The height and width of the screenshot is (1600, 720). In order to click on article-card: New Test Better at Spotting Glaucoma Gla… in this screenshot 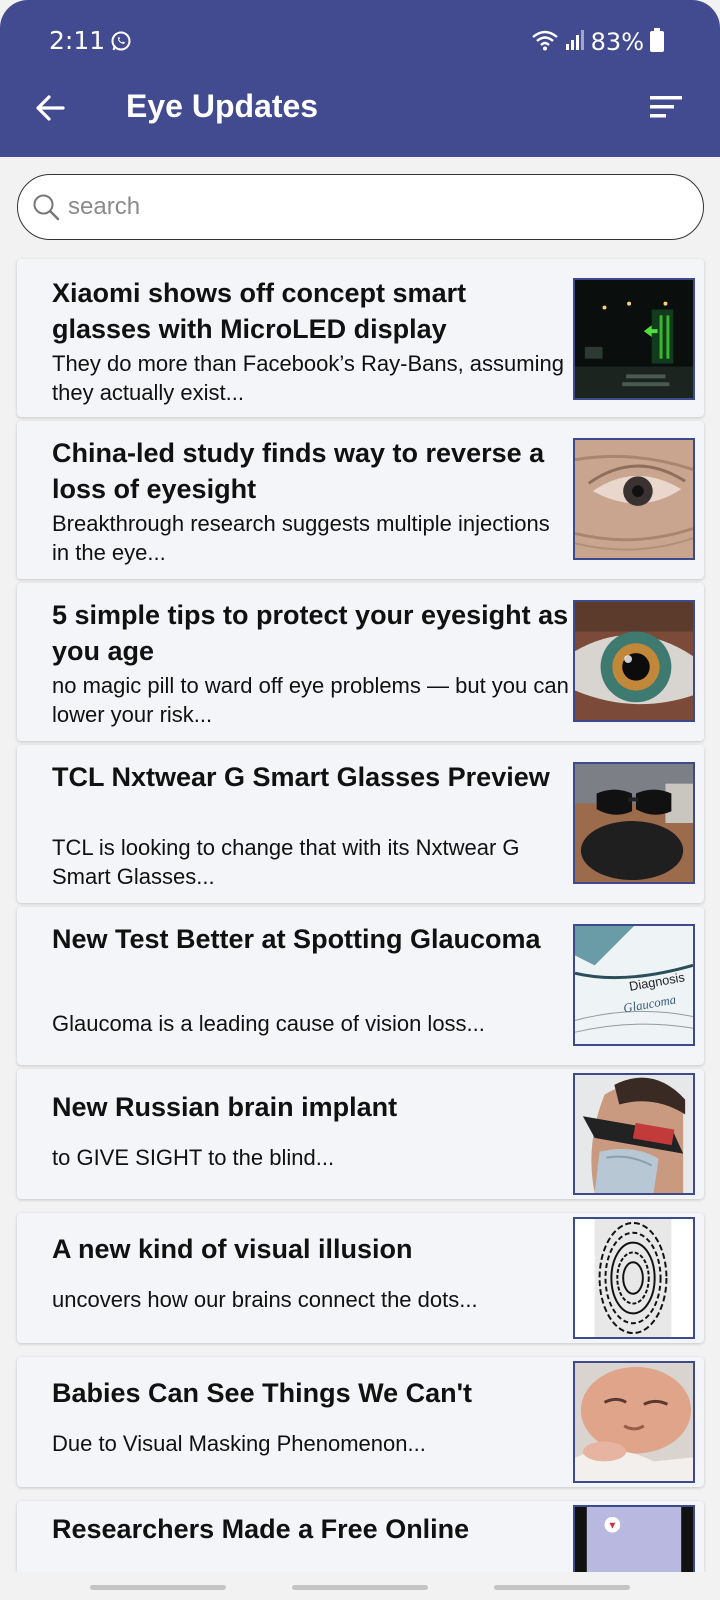, I will do `click(360, 986)`.